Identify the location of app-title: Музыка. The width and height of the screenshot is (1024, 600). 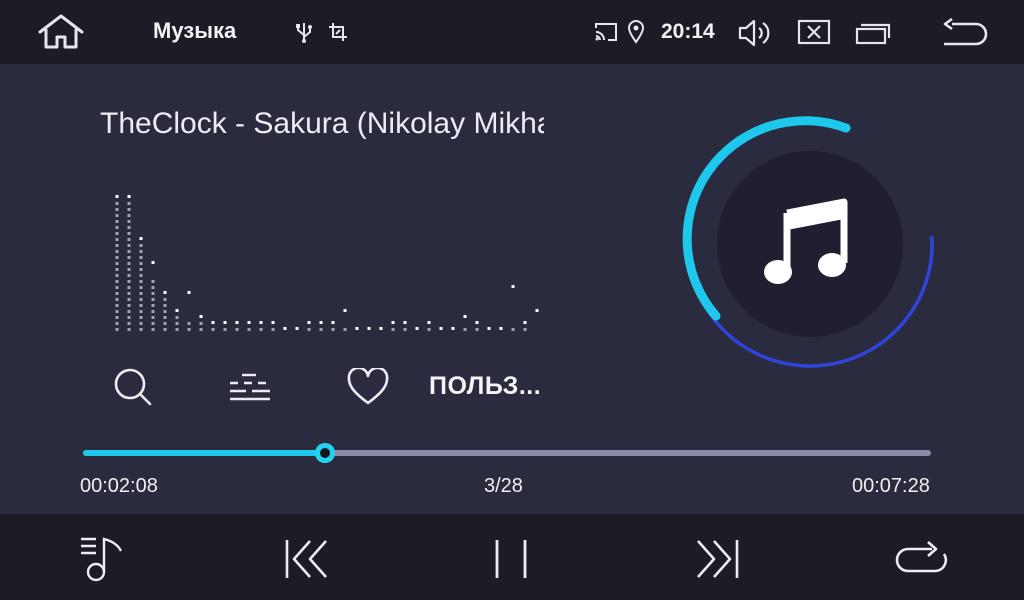
(195, 30).